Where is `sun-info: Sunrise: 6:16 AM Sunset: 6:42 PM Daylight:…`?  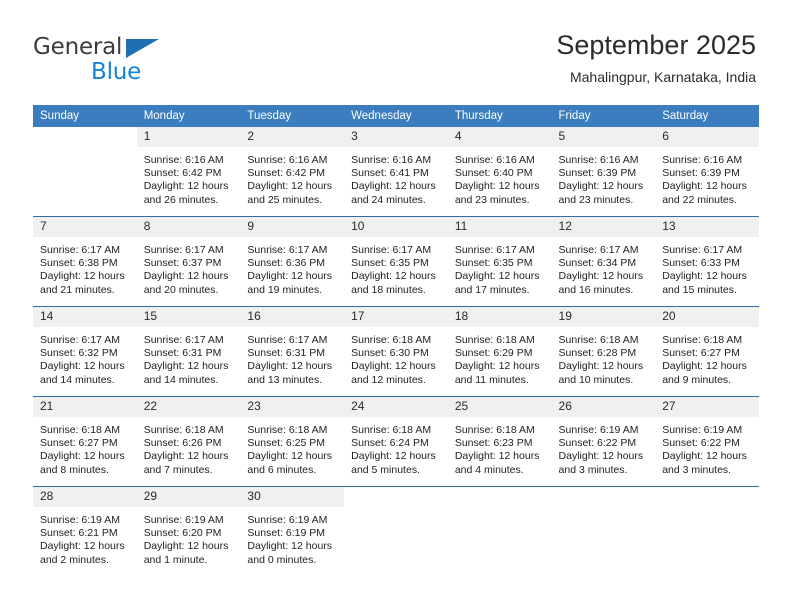
sun-info: Sunrise: 6:16 AM Sunset: 6:42 PM Daylight:… is located at coordinates (292, 177).